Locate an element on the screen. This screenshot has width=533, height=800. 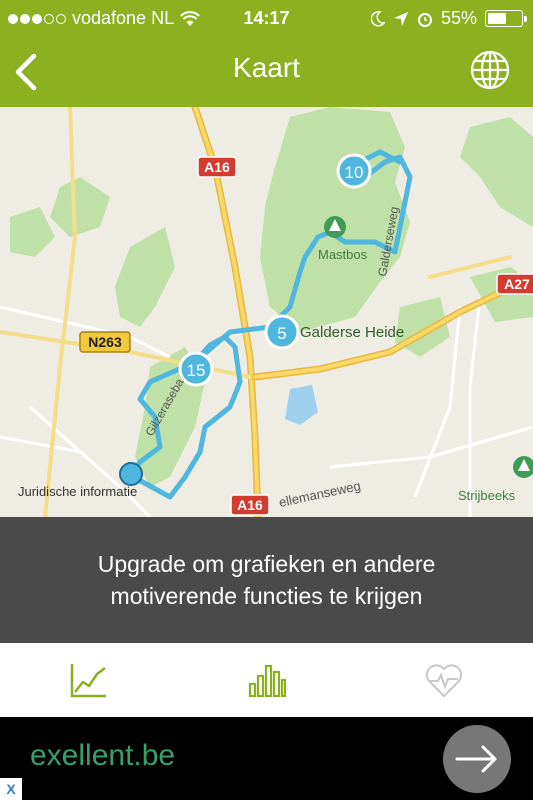
start-point is located at coordinates (131, 474).